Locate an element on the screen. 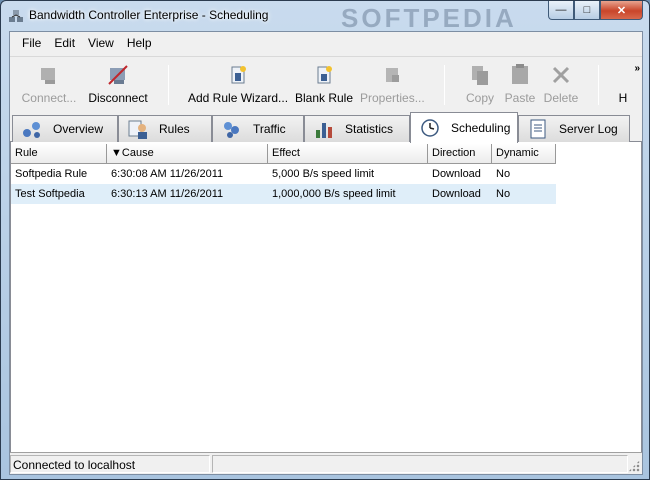 The image size is (650, 480). tab-overview: Overview is located at coordinates (65, 128).